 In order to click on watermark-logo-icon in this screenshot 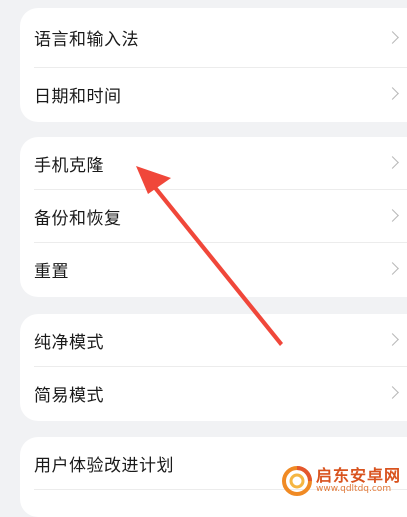, I will do `click(297, 481)`.